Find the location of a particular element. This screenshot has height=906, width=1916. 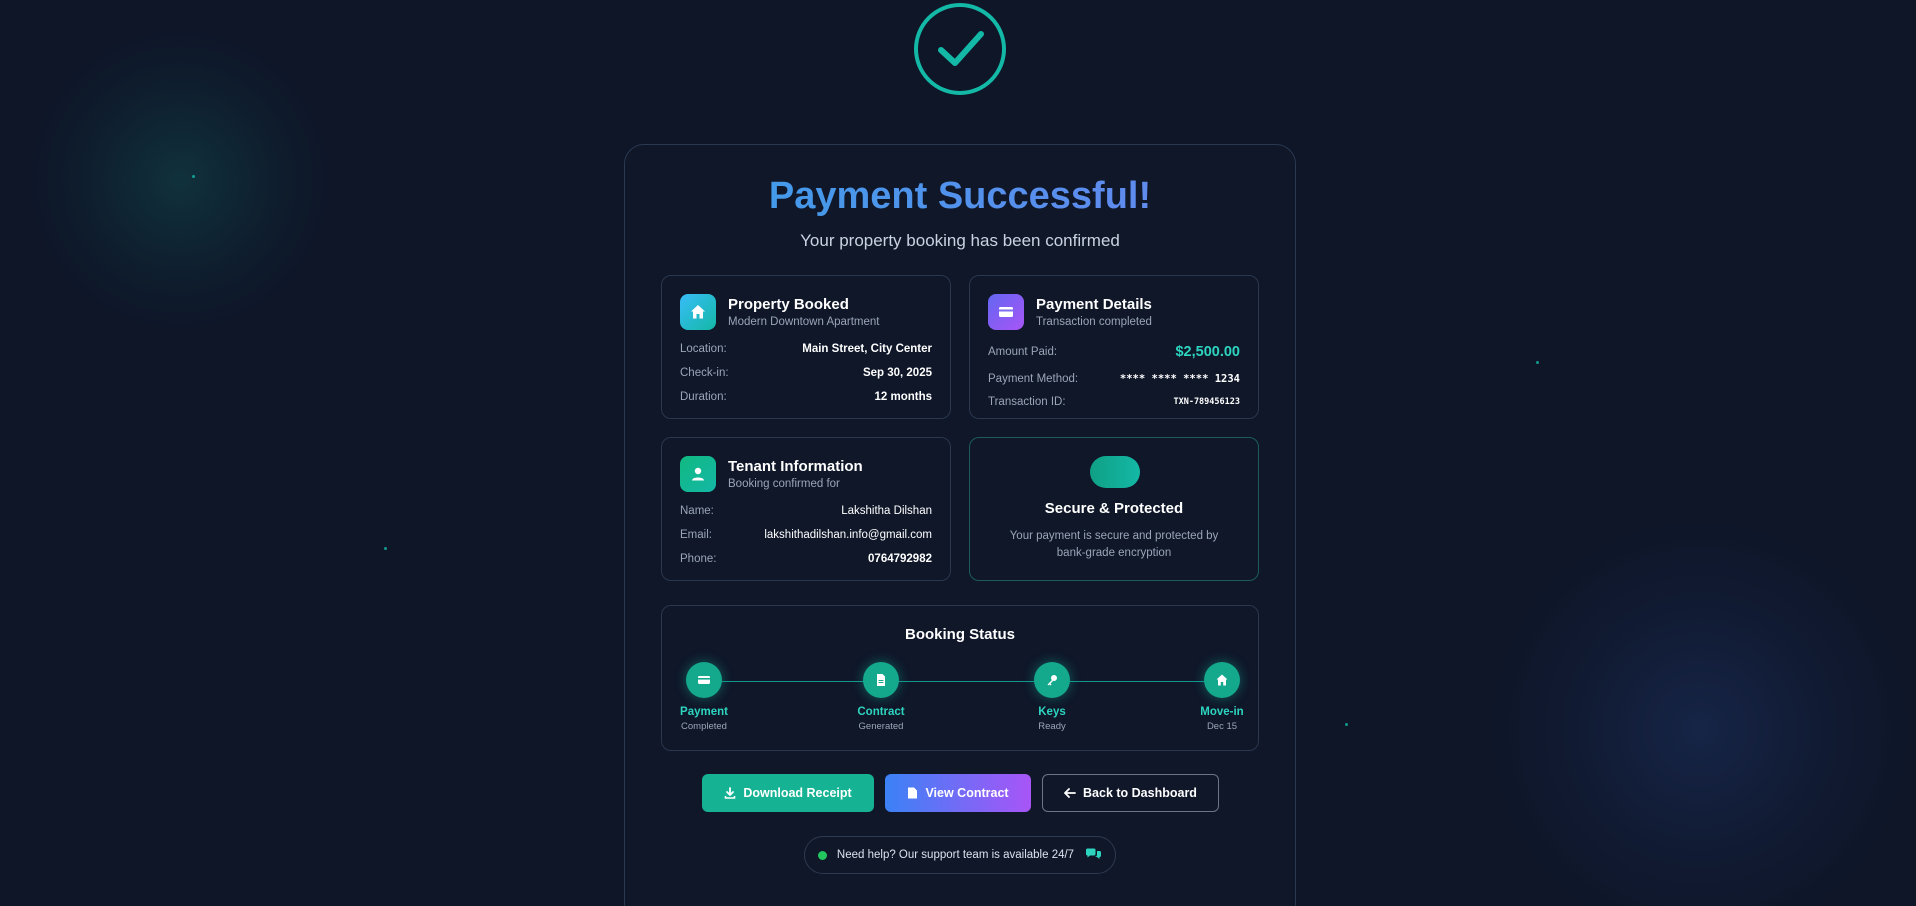

tenant-email-row: Email: lakshithadilshan.info@gmail.com is located at coordinates (806, 535).